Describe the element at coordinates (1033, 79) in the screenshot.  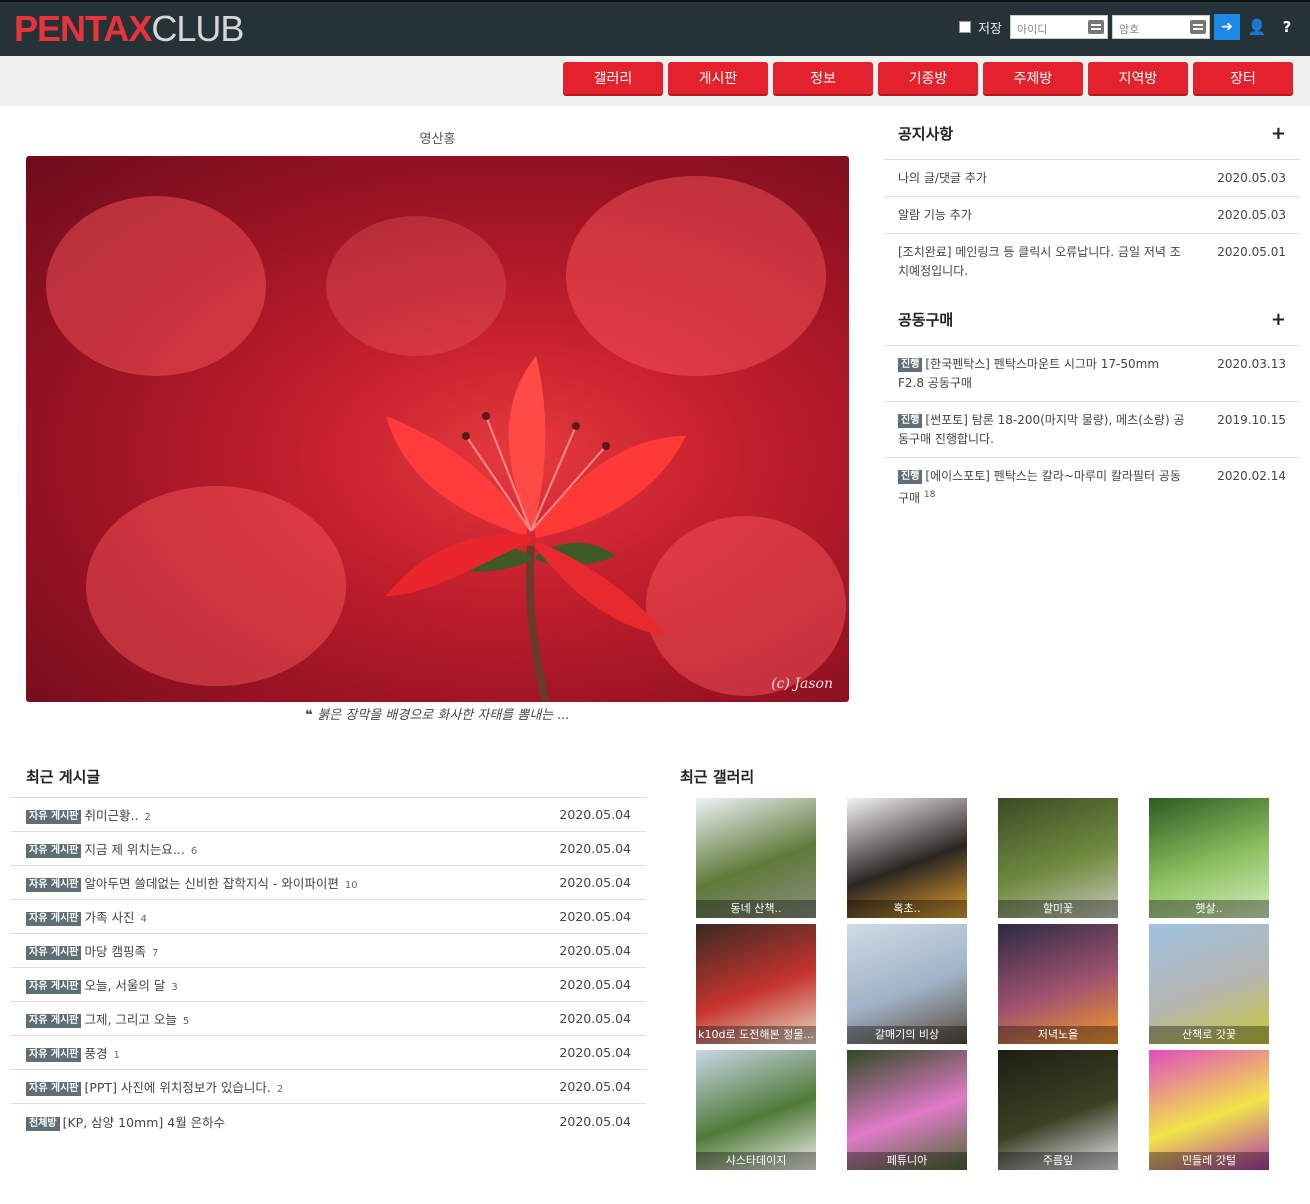
I see `nav-topic-room: 주제방` at that location.